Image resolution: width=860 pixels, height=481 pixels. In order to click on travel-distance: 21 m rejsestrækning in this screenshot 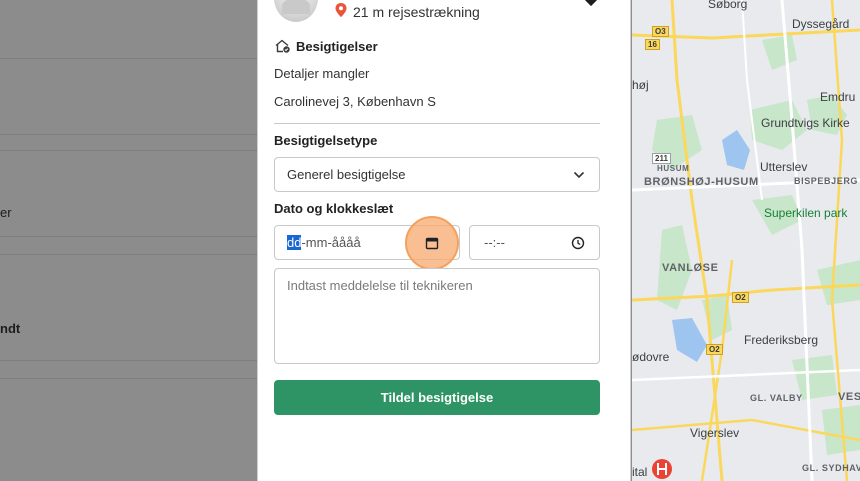, I will do `click(416, 12)`.